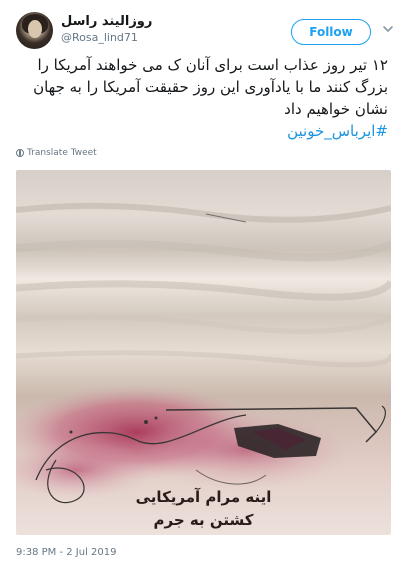 The image size is (407, 569). Describe the element at coordinates (203, 520) in the screenshot. I see `photo-caption-line2: کشتن به جرم` at that location.